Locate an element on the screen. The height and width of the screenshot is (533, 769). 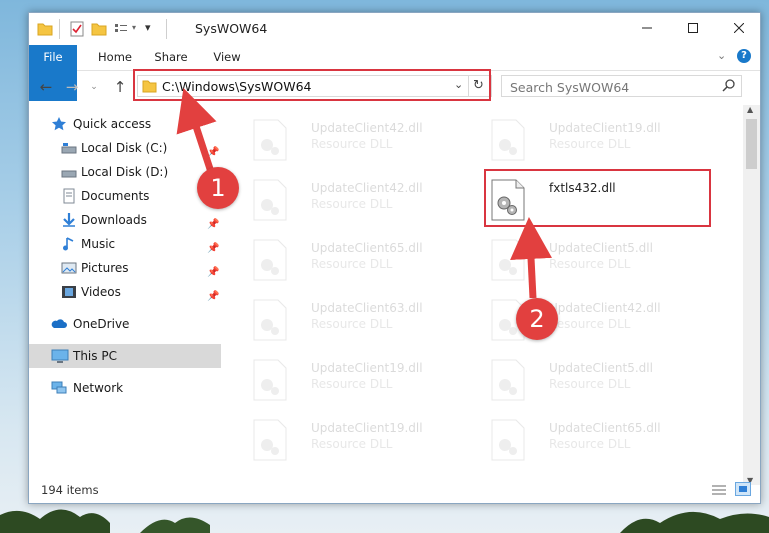
file-name: UpdateClient63.dll is located at coordinates (367, 308).